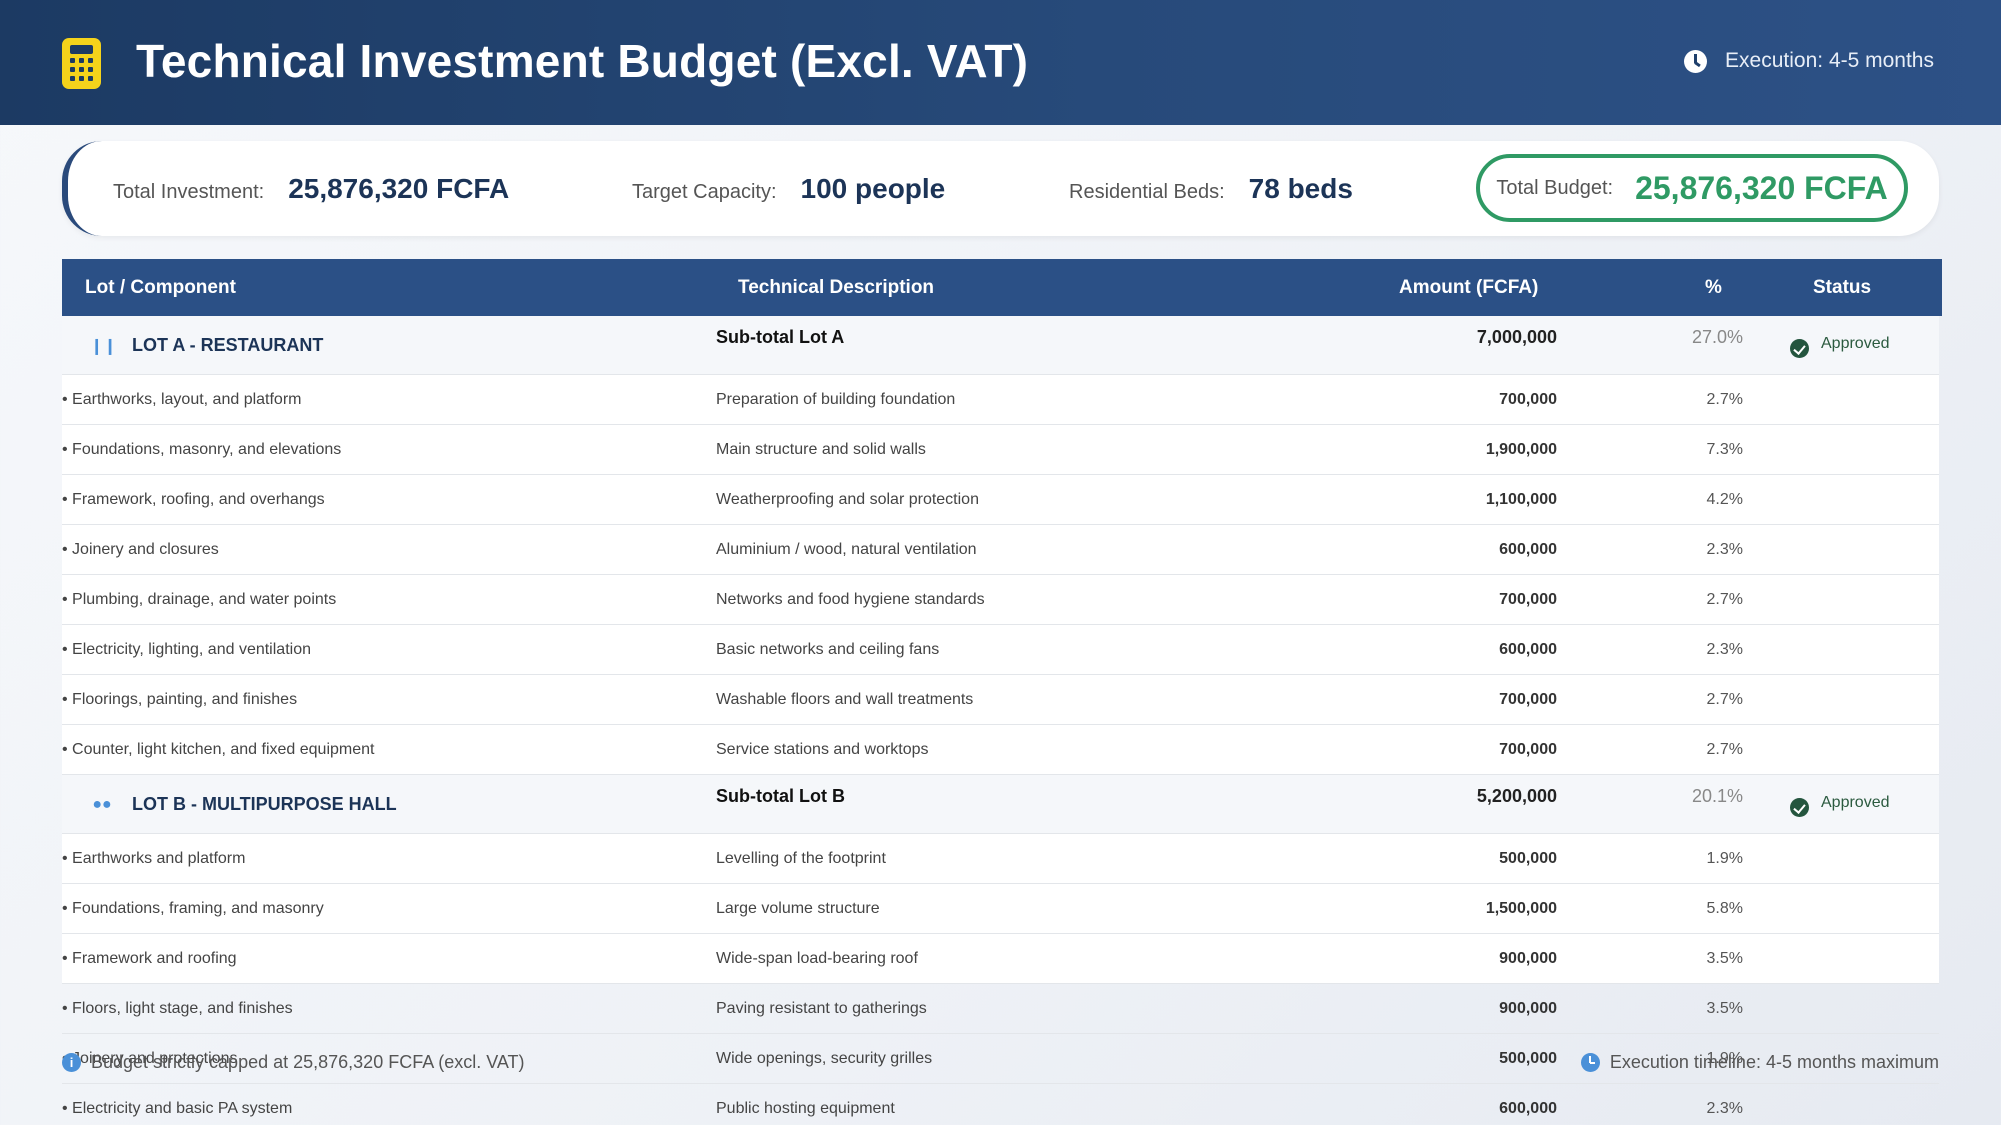 This screenshot has height=1125, width=2001. Describe the element at coordinates (1774, 1062) in the screenshot. I see `timeline-text: Execution timeline: 4-5 months maximum` at that location.